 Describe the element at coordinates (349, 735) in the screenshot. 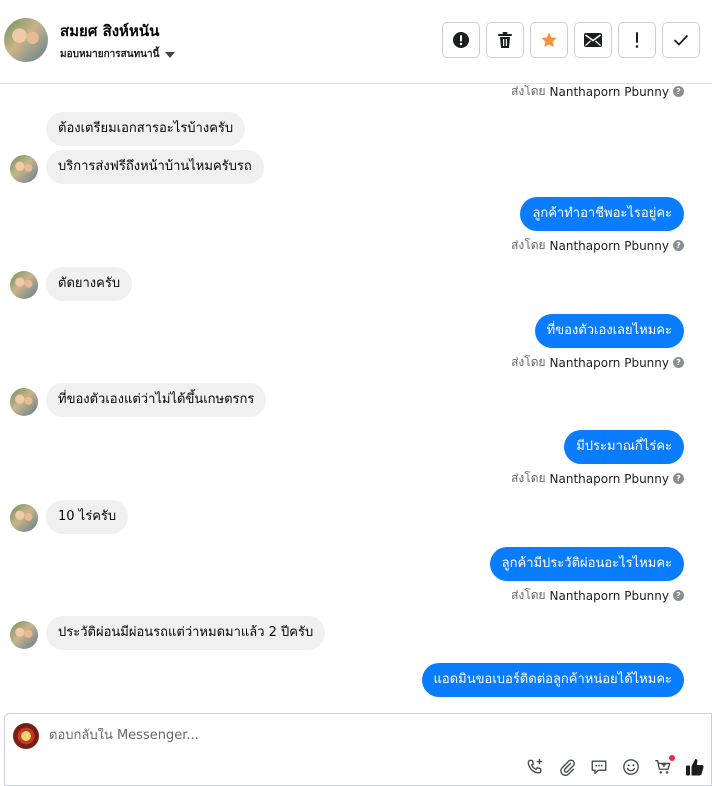

I see `reply-input` at that location.